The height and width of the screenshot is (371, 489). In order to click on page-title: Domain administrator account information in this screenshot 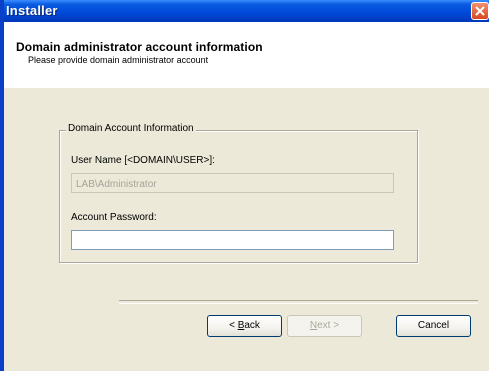, I will do `click(139, 47)`.